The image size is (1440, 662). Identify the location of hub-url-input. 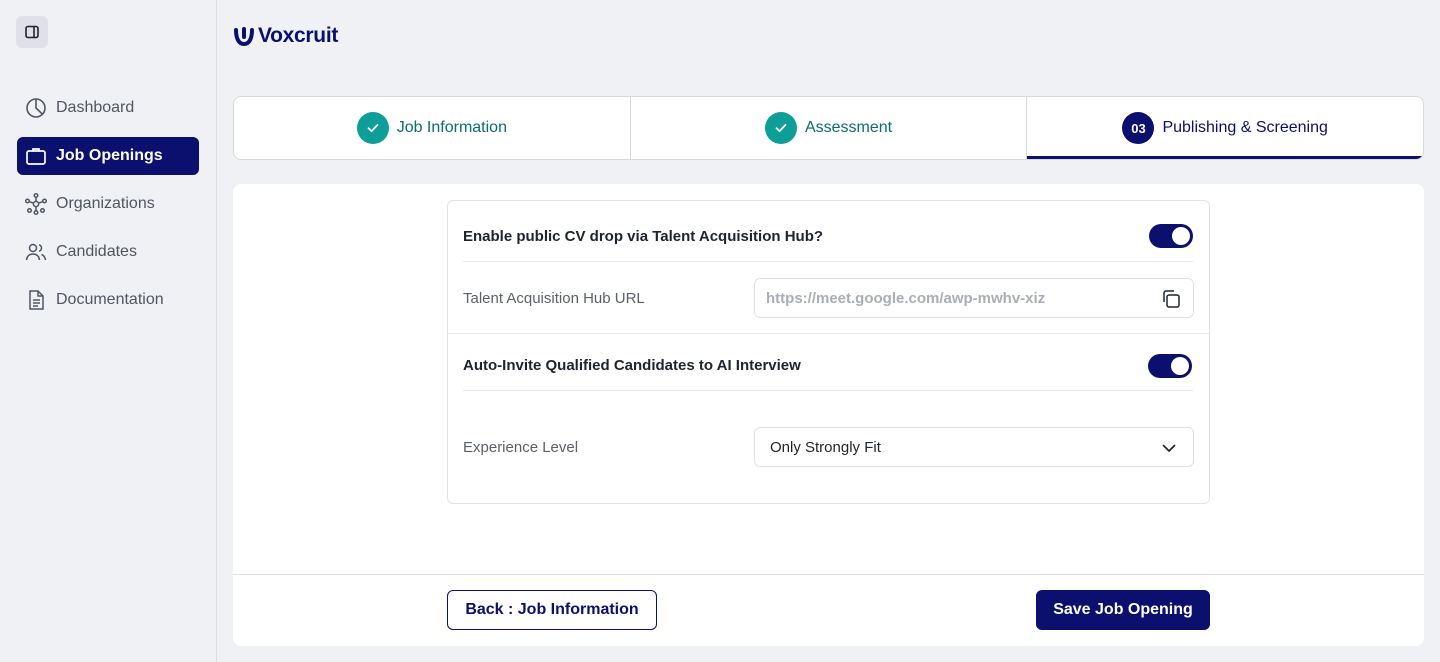
(956, 298).